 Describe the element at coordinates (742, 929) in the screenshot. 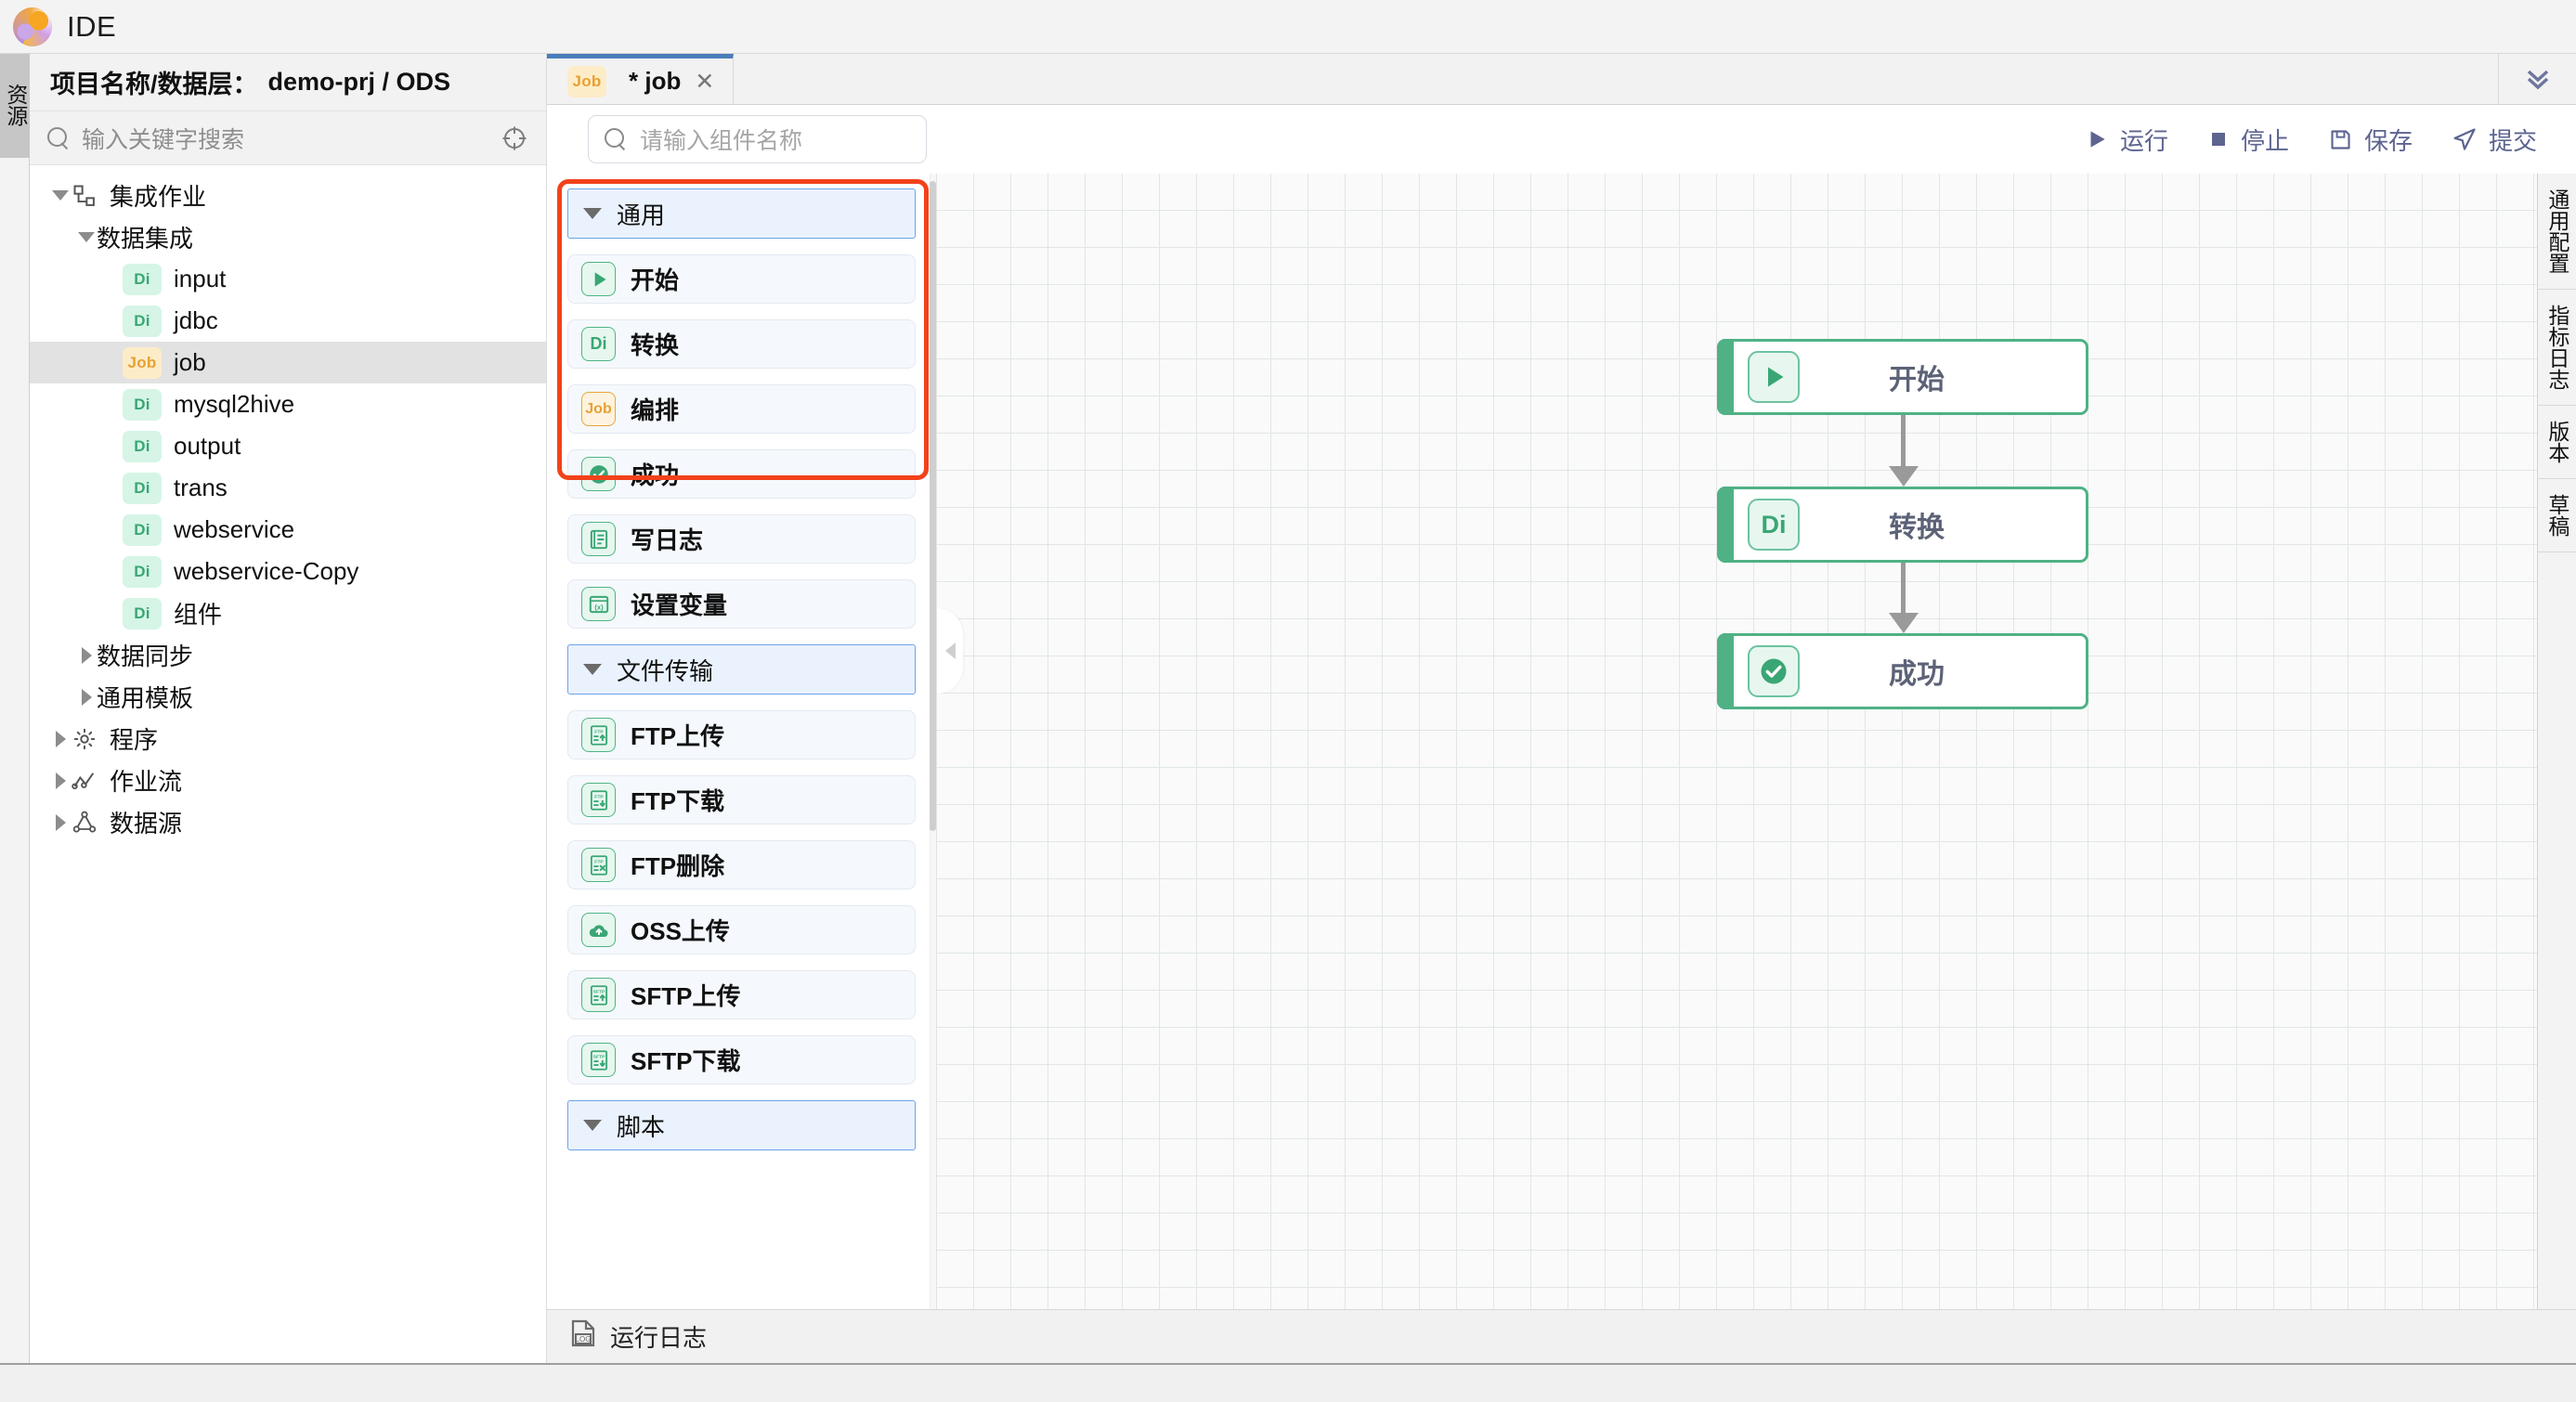

I see `palette-item-OSS上传: OSS上传` at that location.